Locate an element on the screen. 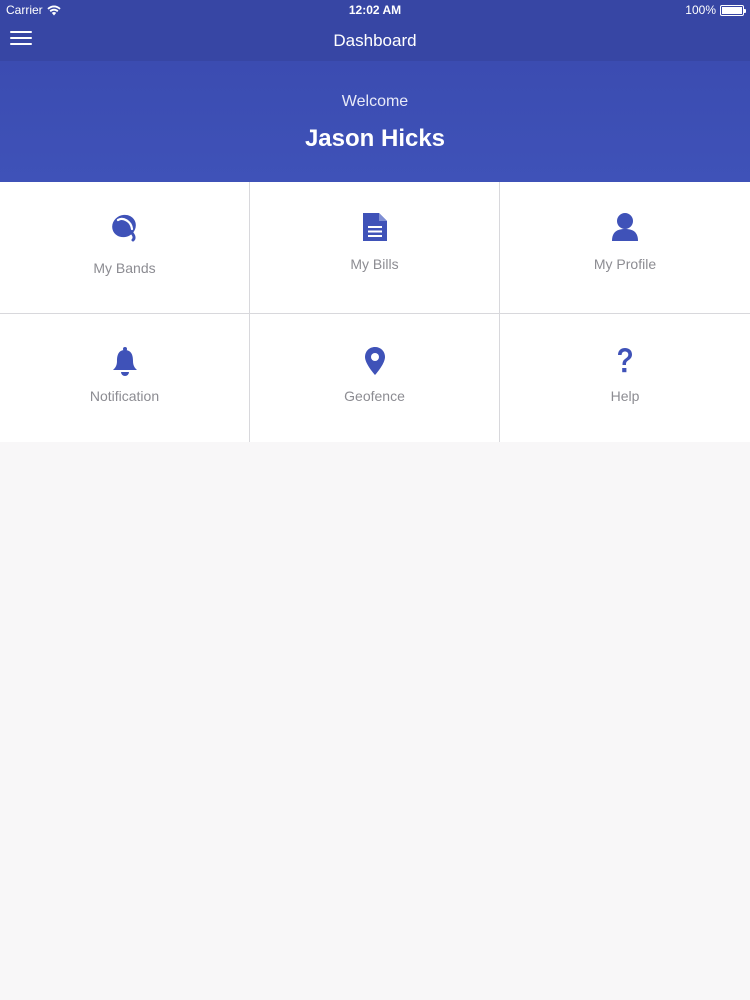  document-icon is located at coordinates (375, 227).